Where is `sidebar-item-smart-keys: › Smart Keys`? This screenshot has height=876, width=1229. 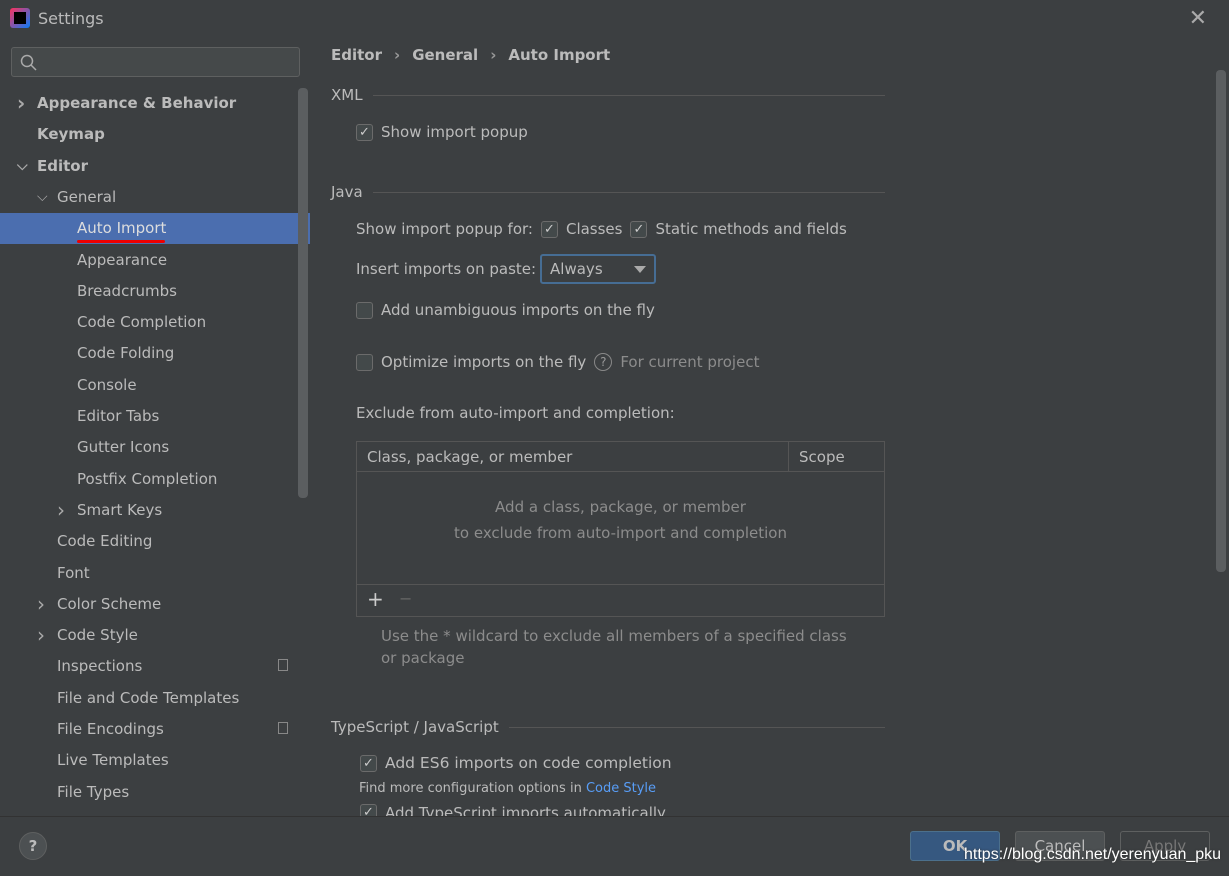 sidebar-item-smart-keys: › Smart Keys is located at coordinates (155, 510).